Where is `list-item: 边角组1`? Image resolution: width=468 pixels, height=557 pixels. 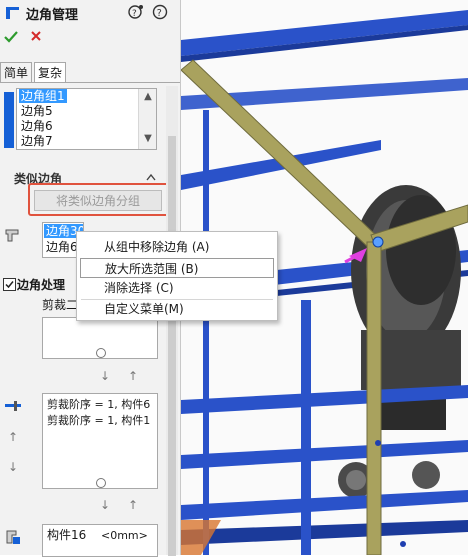
list-item: 边角组1 is located at coordinates (43, 96).